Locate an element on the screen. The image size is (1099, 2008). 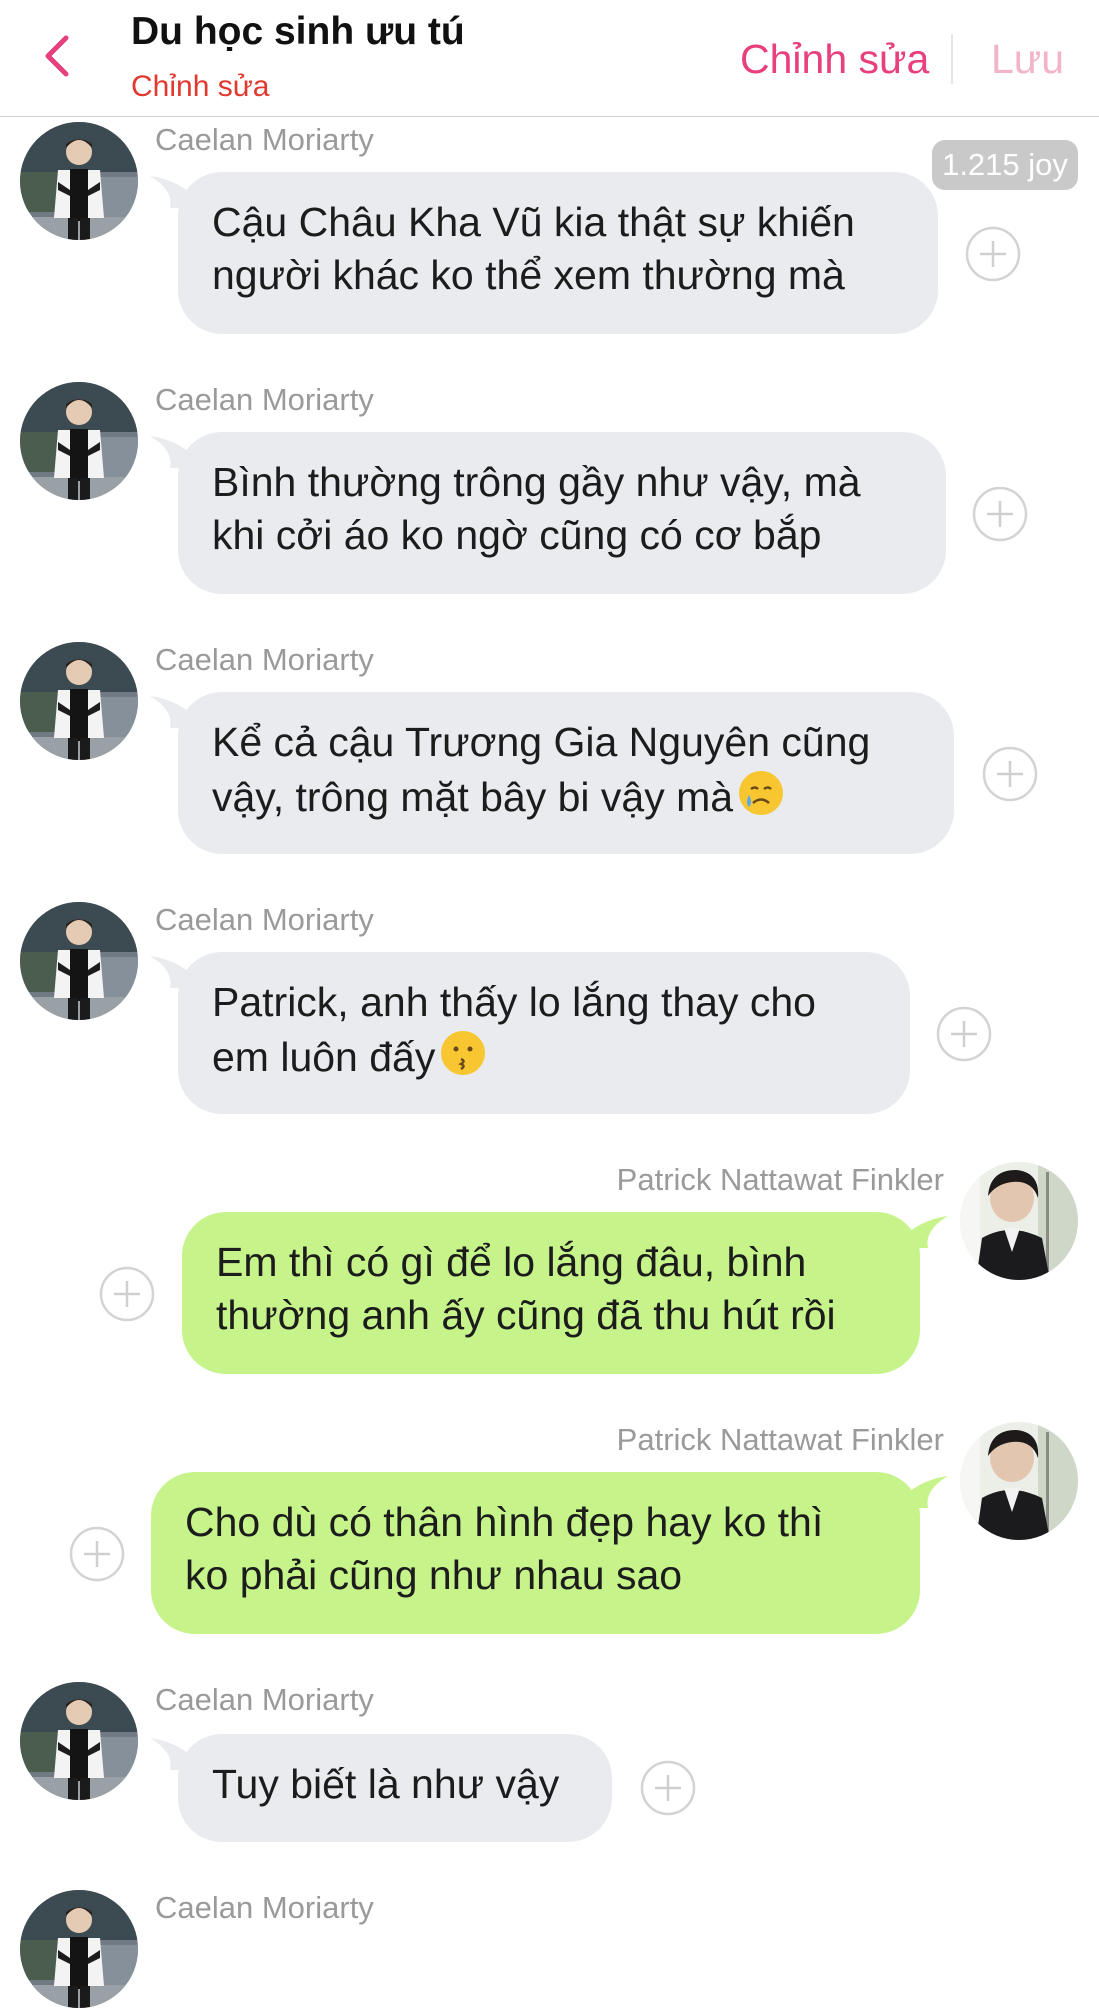
save-button: Lưu is located at coordinates (1027, 59).